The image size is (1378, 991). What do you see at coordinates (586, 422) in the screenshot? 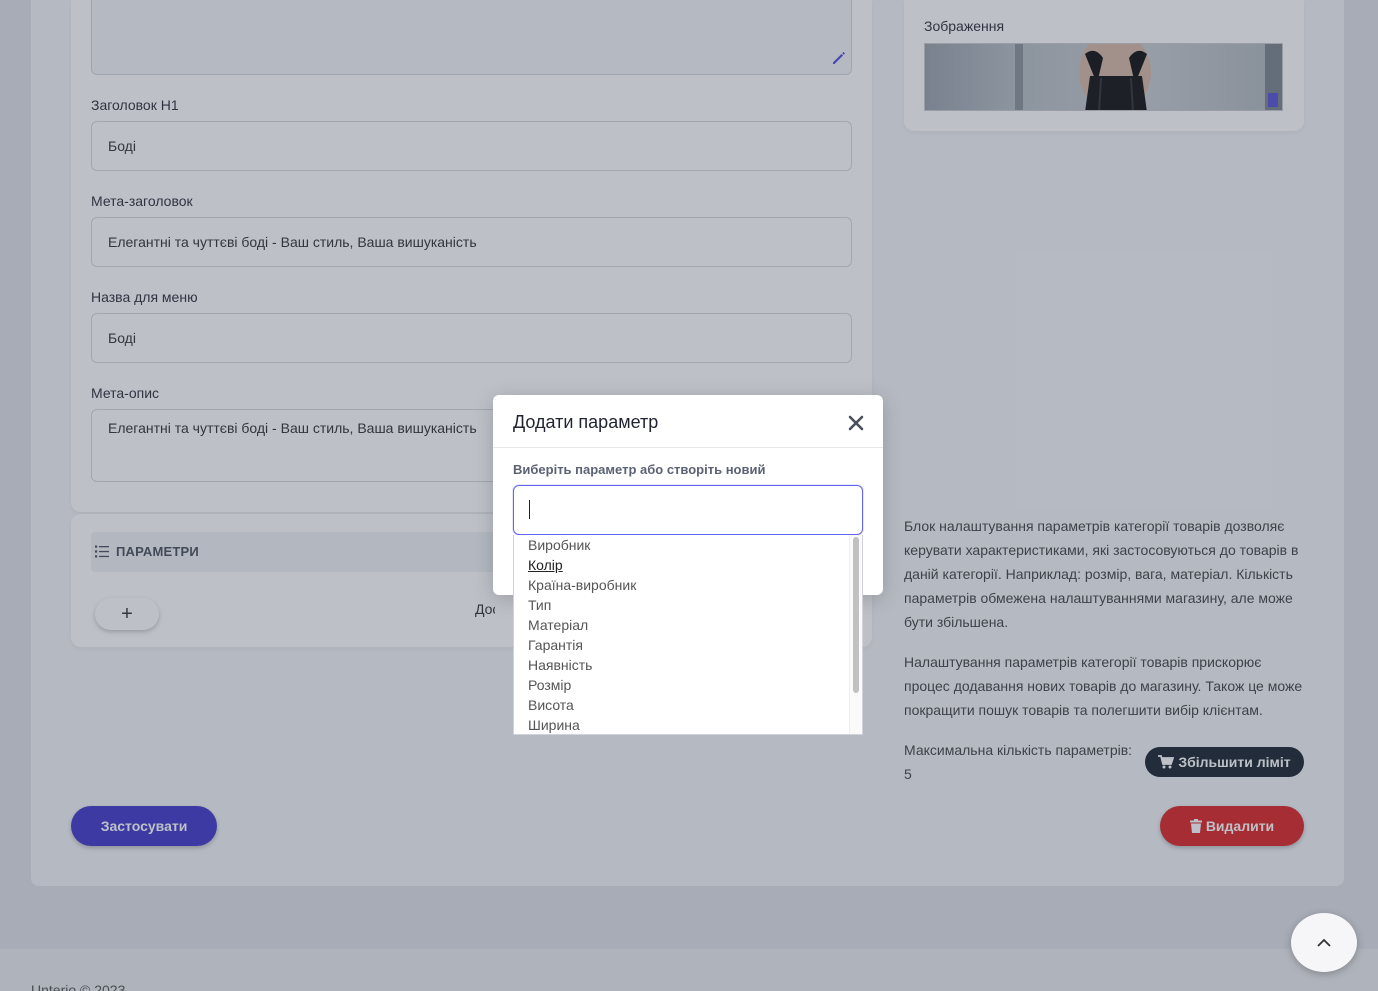
I see `modal-title: Додати параметр` at bounding box center [586, 422].